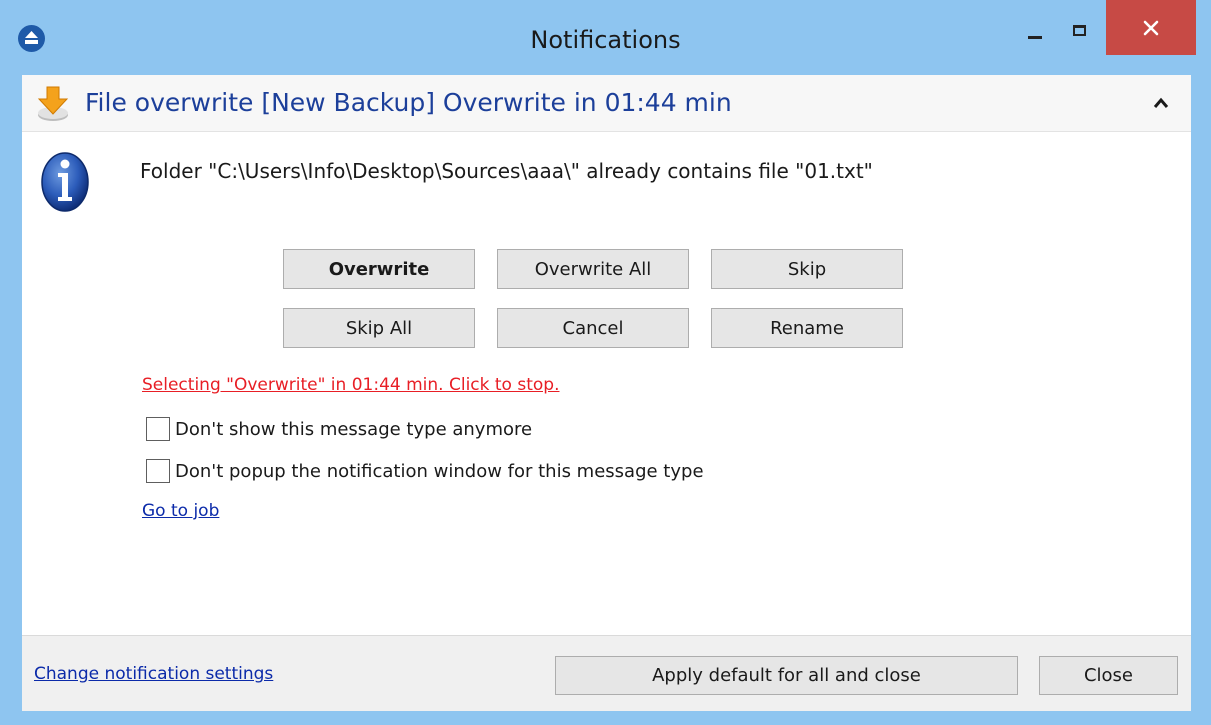  What do you see at coordinates (180, 511) in the screenshot?
I see `go-to-job-link: Go to job` at bounding box center [180, 511].